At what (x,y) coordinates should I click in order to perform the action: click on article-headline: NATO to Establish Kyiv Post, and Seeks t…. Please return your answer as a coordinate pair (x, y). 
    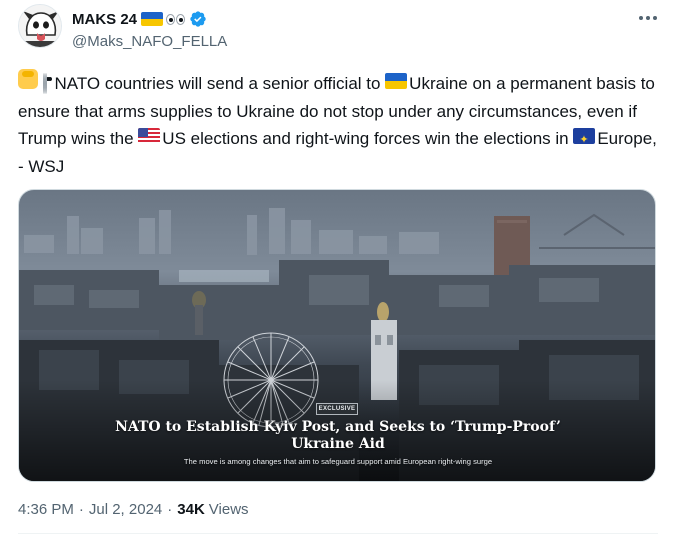
    Looking at the image, I should click on (338, 436).